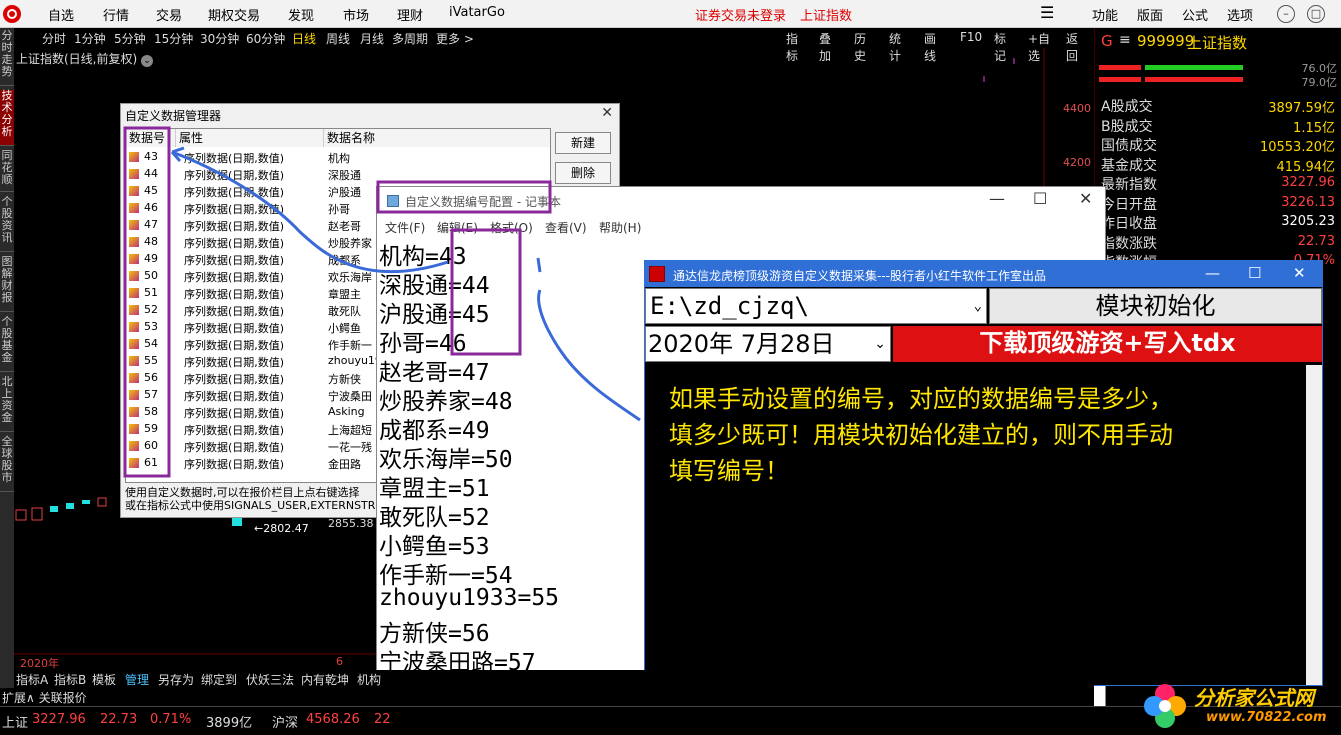 The height and width of the screenshot is (735, 1341). Describe the element at coordinates (304, 38) in the screenshot. I see `period-day: 日线` at that location.